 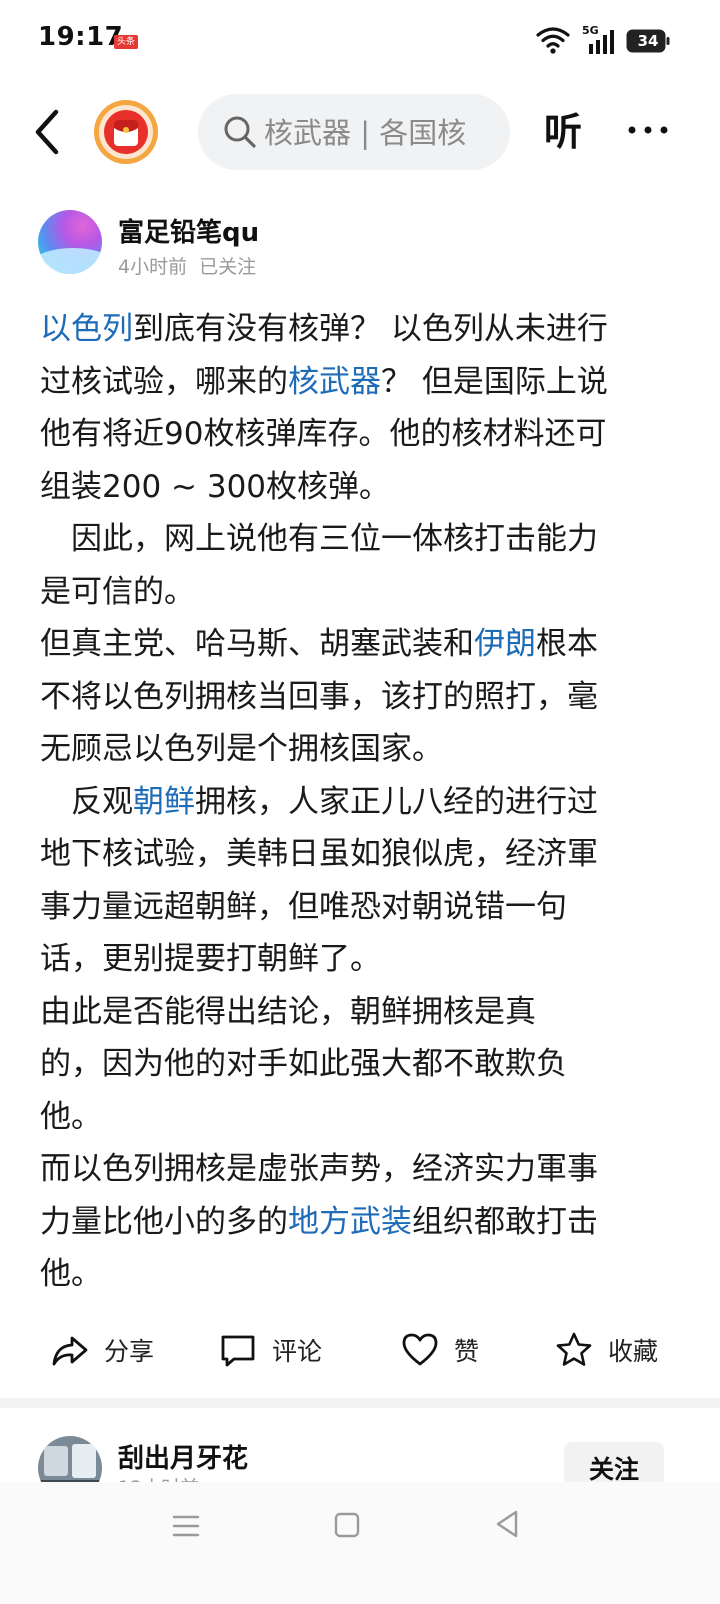 I want to click on post-time: 4小时前, so click(x=153, y=267).